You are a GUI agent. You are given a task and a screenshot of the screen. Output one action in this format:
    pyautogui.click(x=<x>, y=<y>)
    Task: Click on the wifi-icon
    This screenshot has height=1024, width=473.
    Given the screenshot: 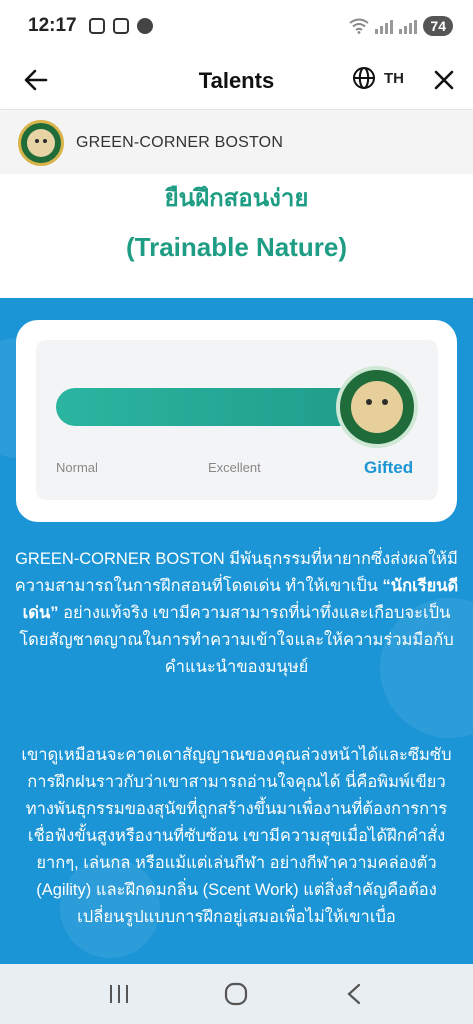 What is the action you would take?
    pyautogui.click(x=359, y=26)
    